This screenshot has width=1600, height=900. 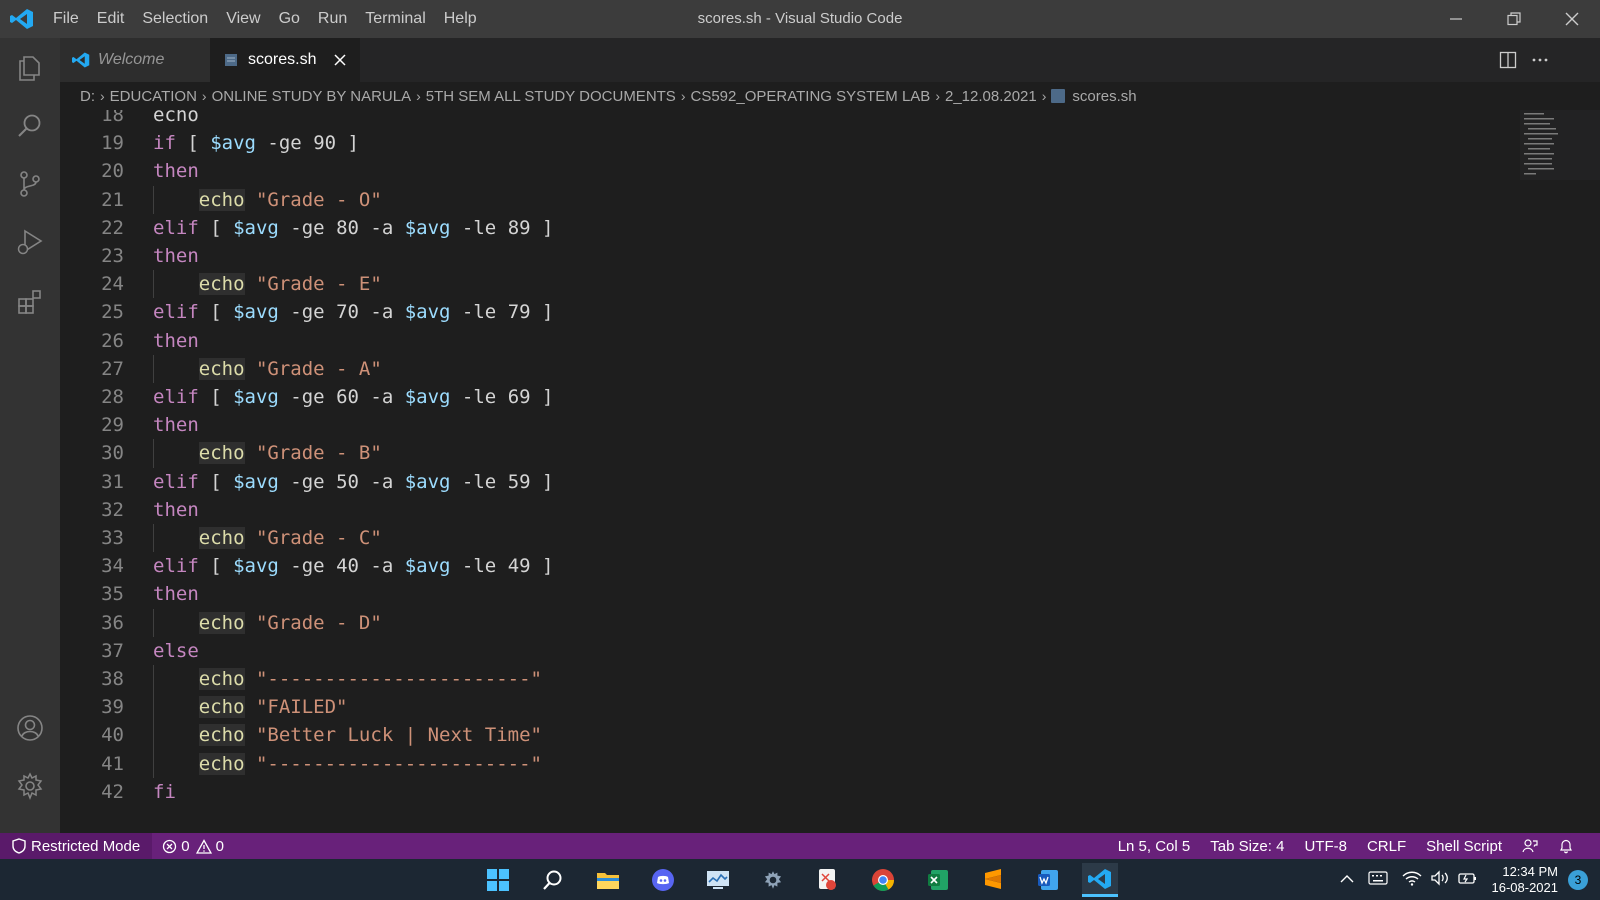 What do you see at coordinates (760, 171) in the screenshot?
I see `code-line: 20 then` at bounding box center [760, 171].